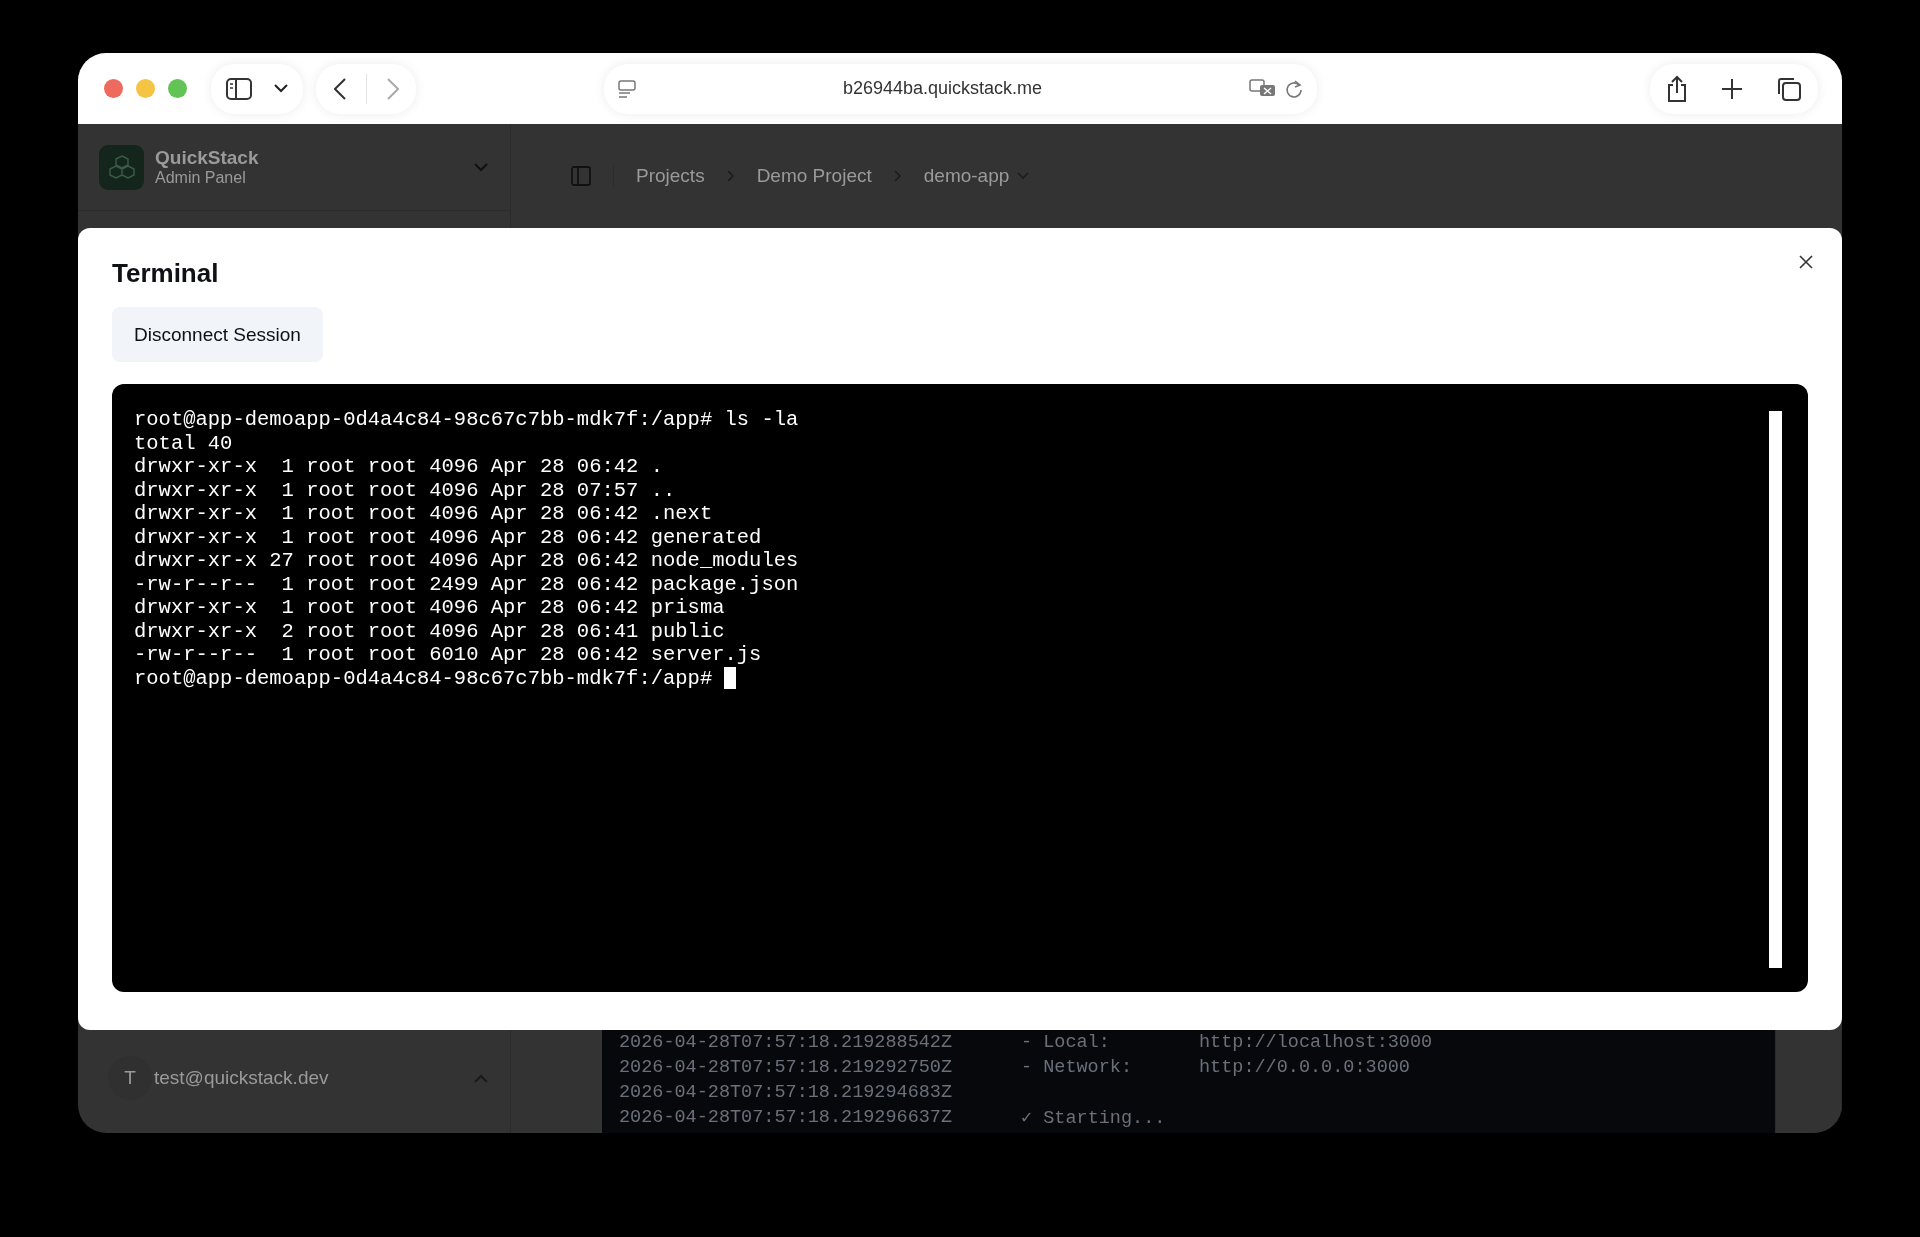 The height and width of the screenshot is (1237, 1920). What do you see at coordinates (392, 88) in the screenshot?
I see `forward-icon` at bounding box center [392, 88].